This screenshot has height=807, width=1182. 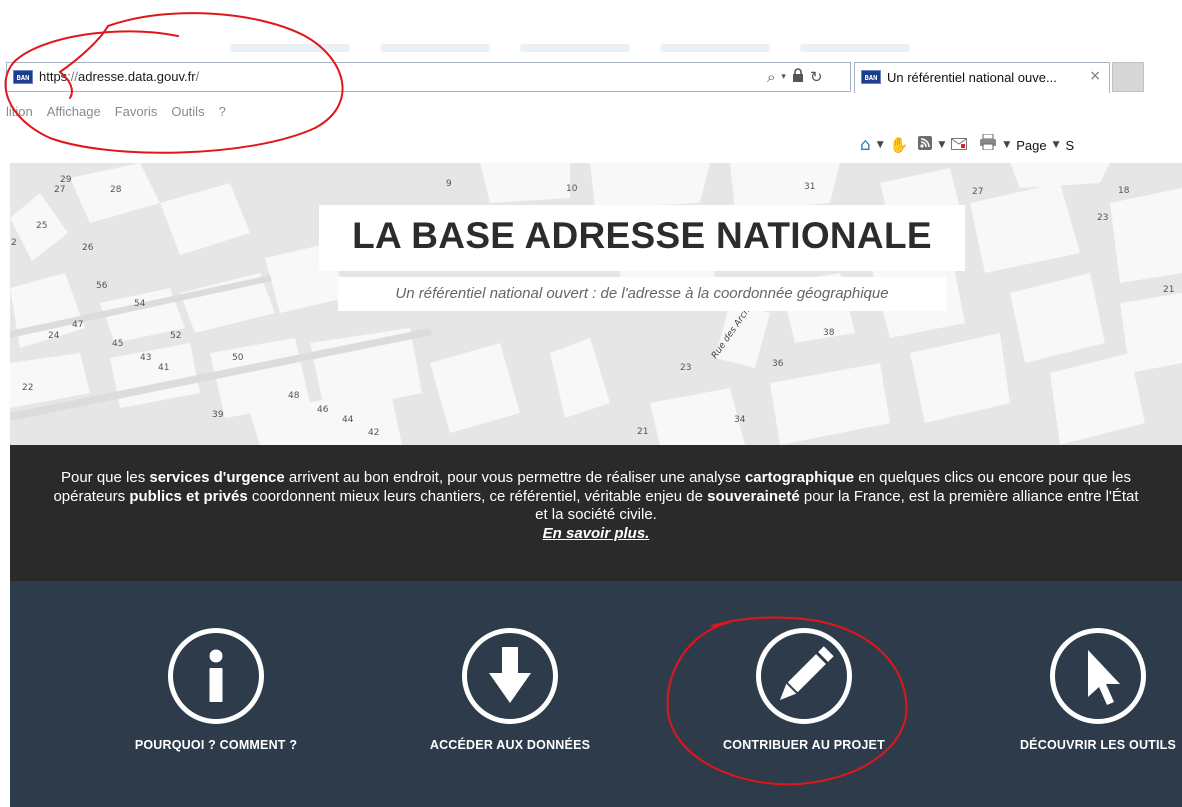 I want to click on map-house-number: 23, so click(x=1103, y=218).